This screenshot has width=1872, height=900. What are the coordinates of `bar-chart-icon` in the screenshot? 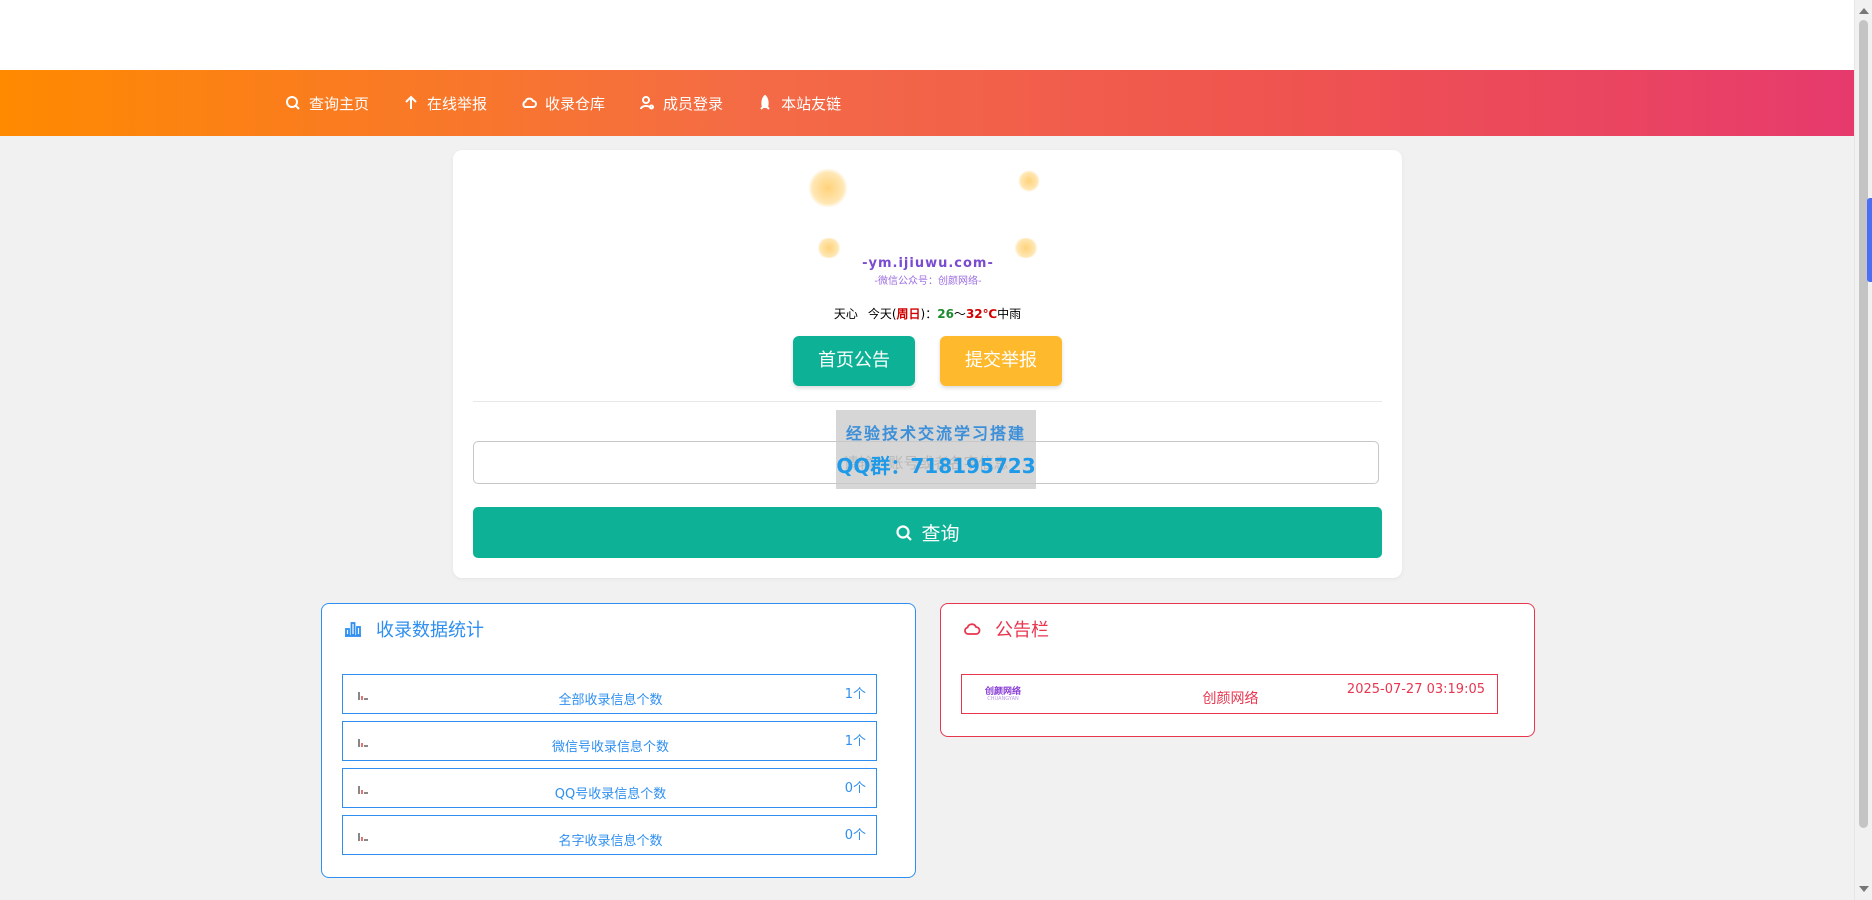 It's located at (353, 629).